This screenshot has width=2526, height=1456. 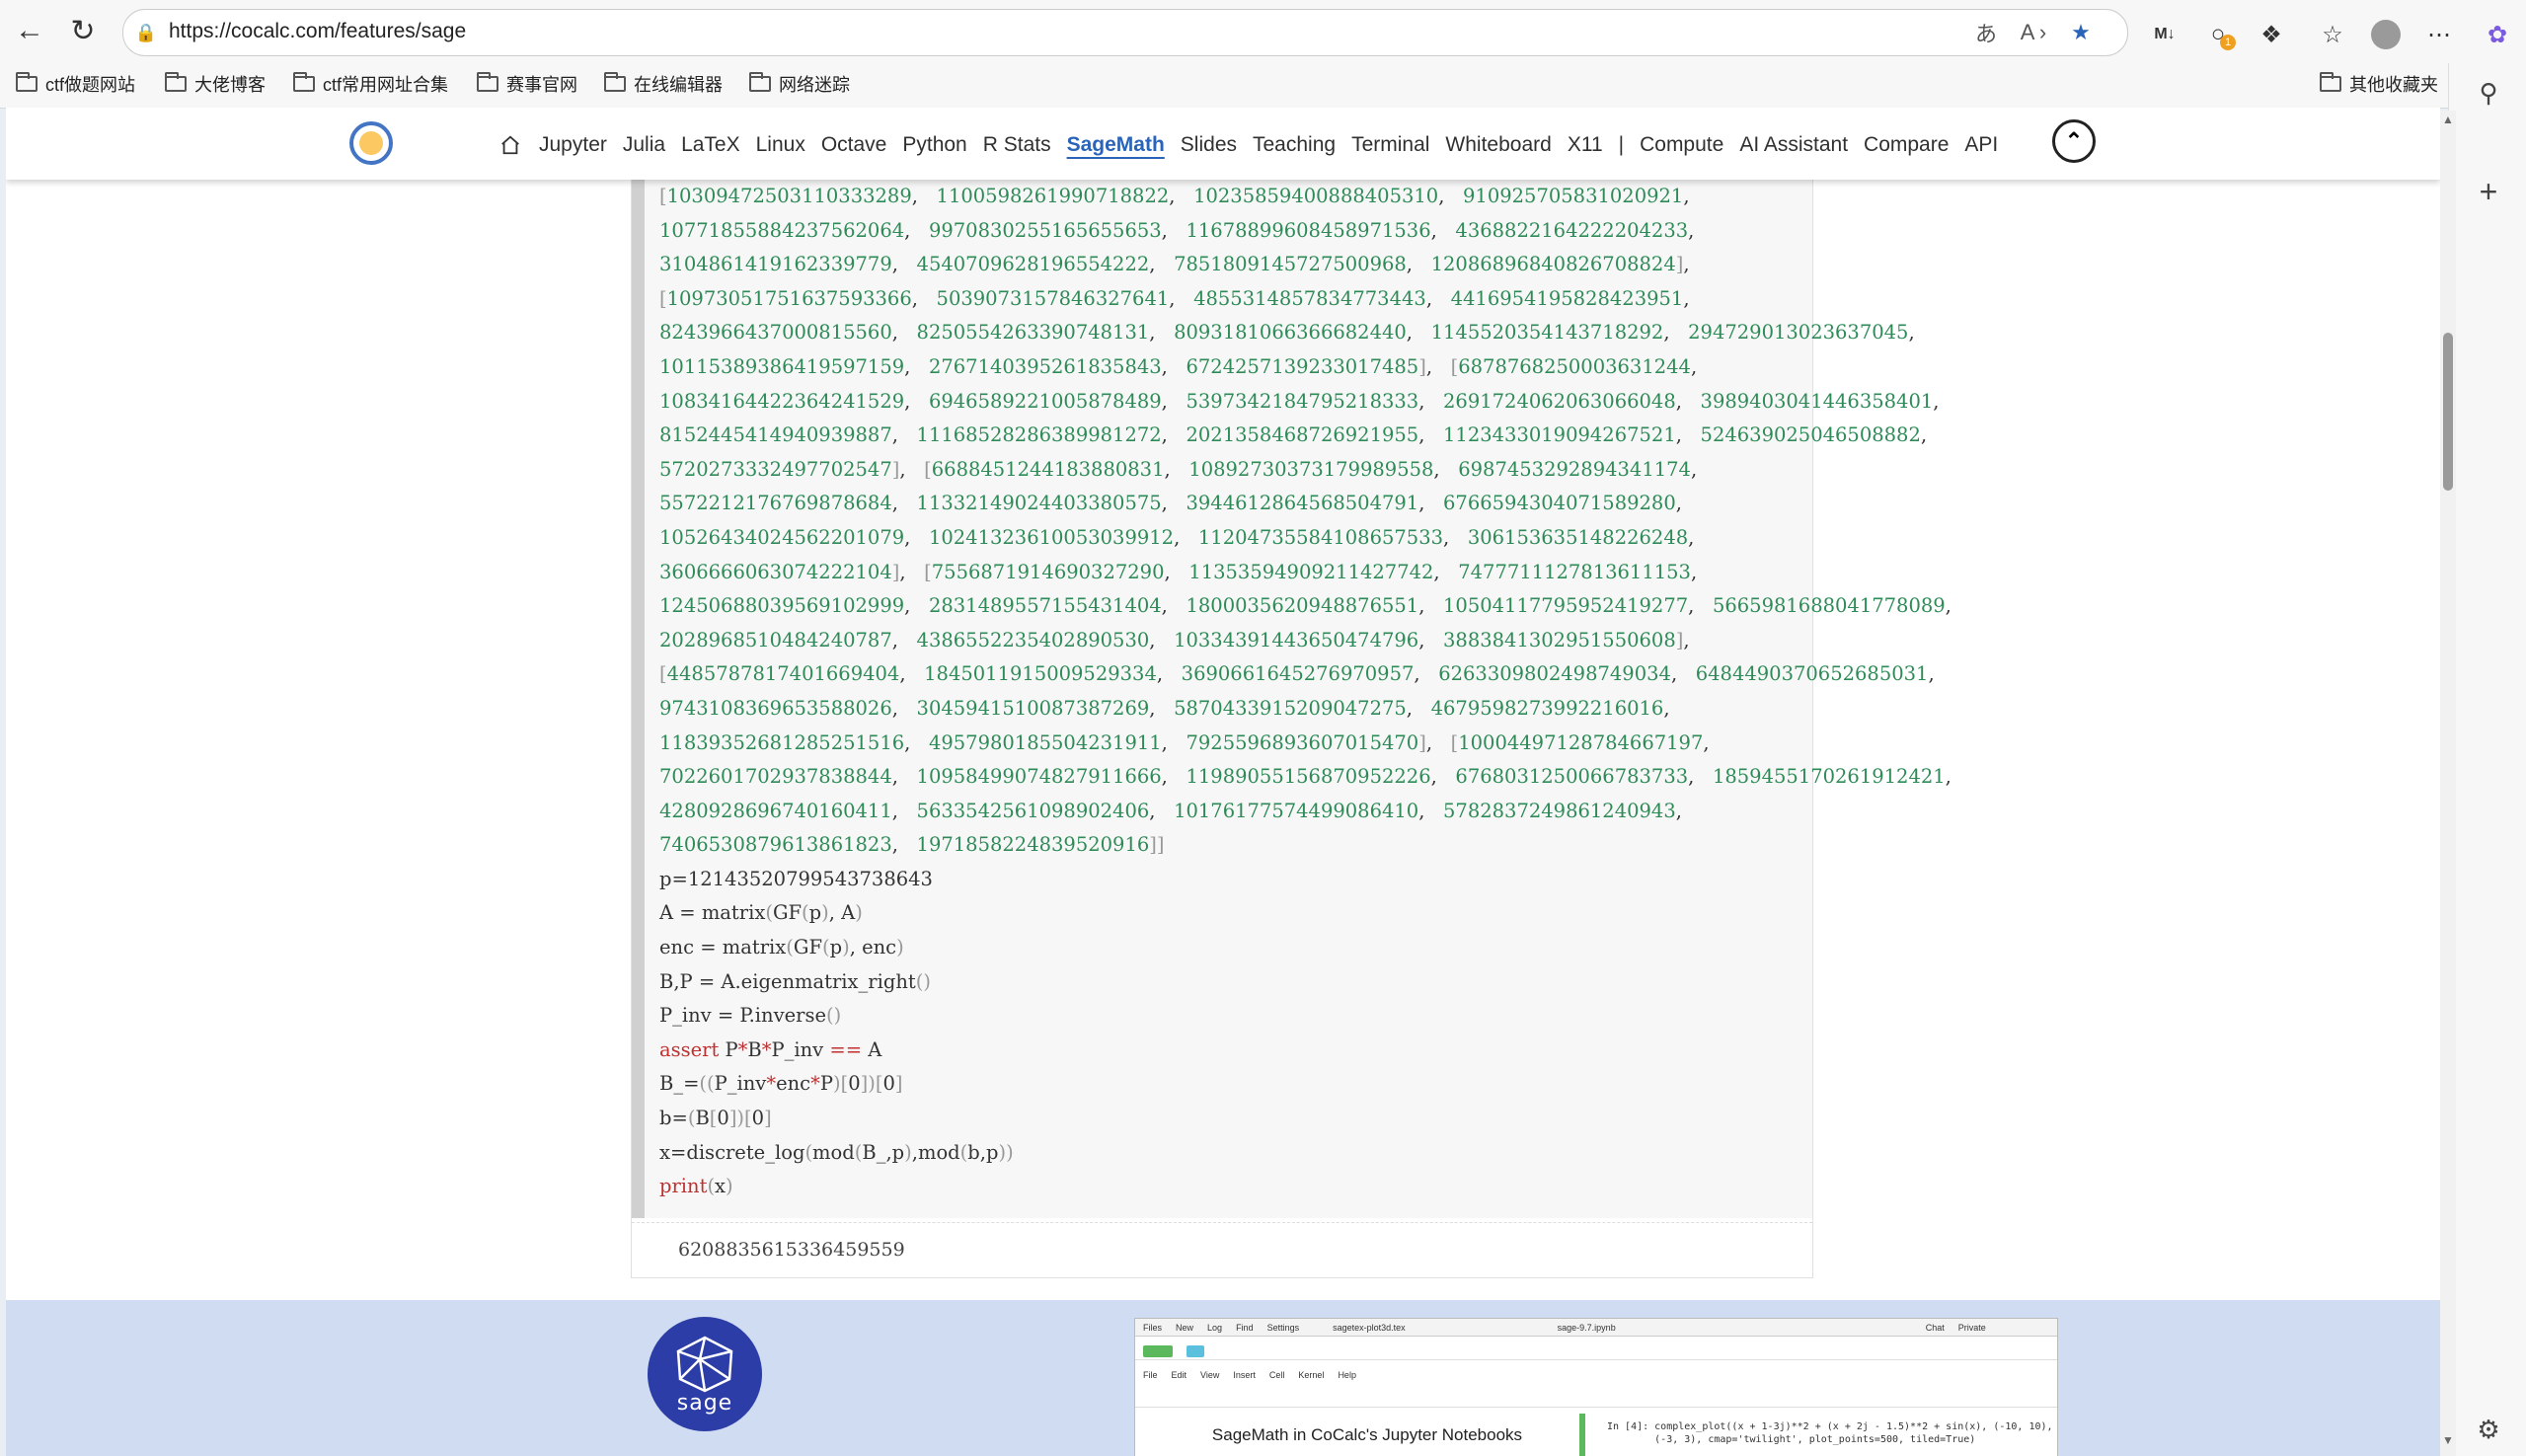 I want to click on bookmark-competitions: 赛事官网, so click(x=527, y=84).